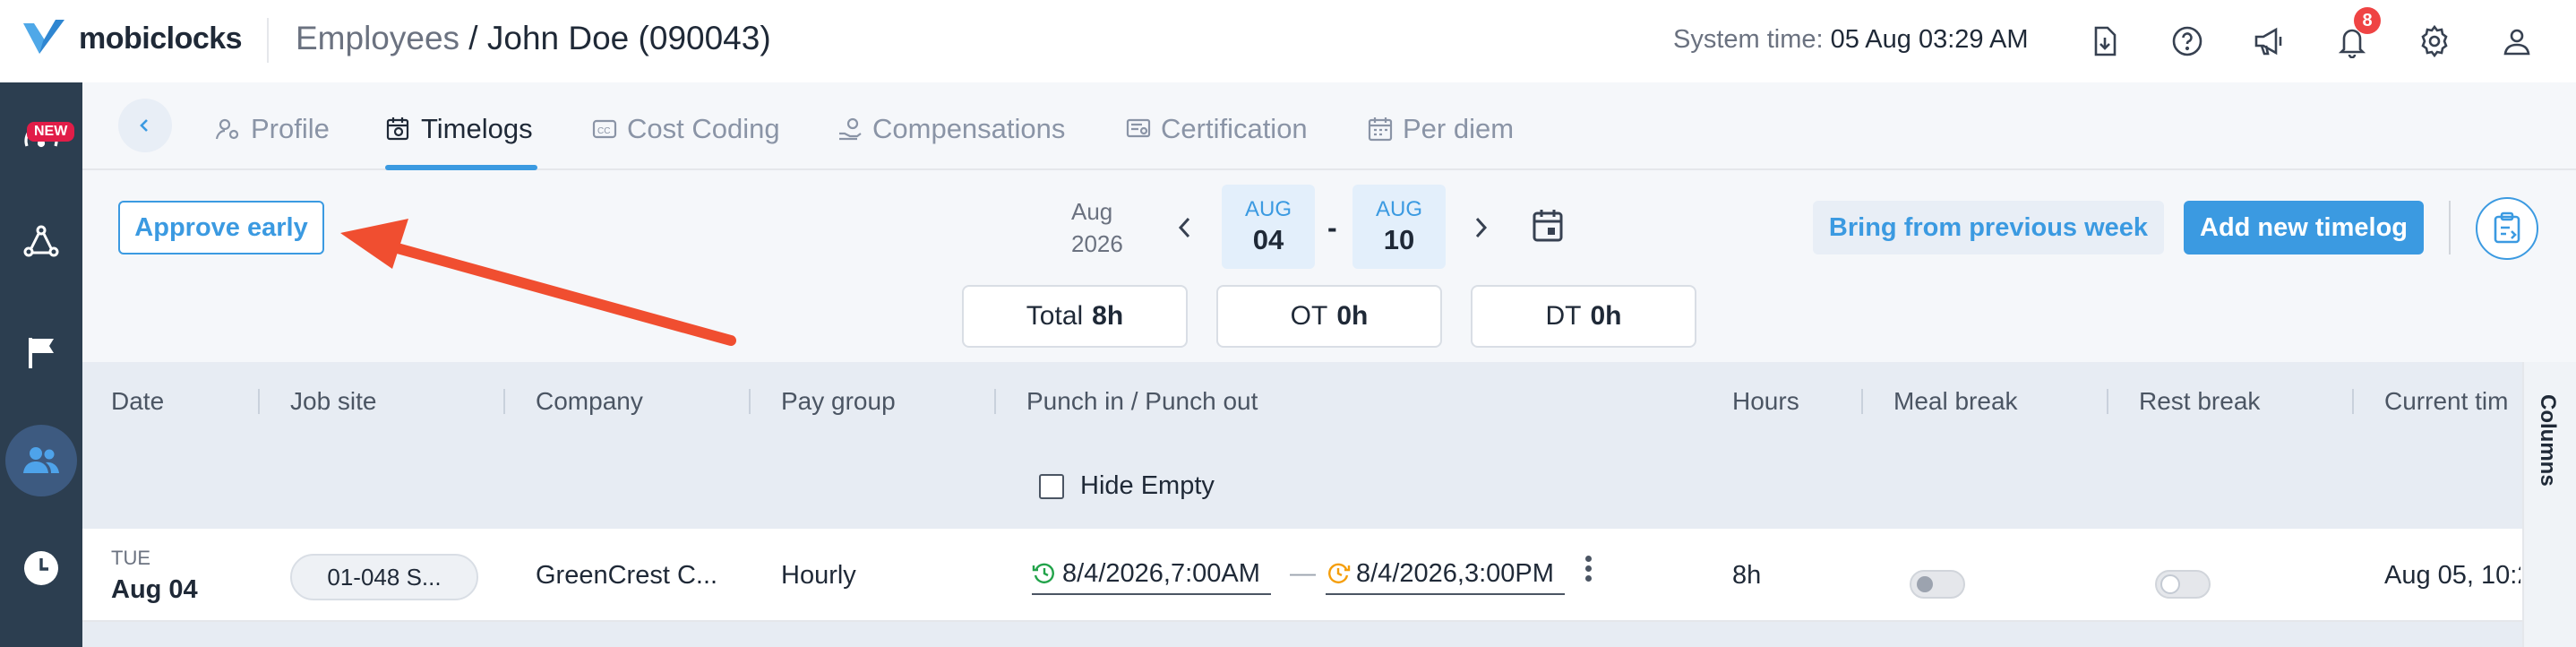  Describe the element at coordinates (818, 576) in the screenshot. I see `row-pay-group: Hourly` at that location.